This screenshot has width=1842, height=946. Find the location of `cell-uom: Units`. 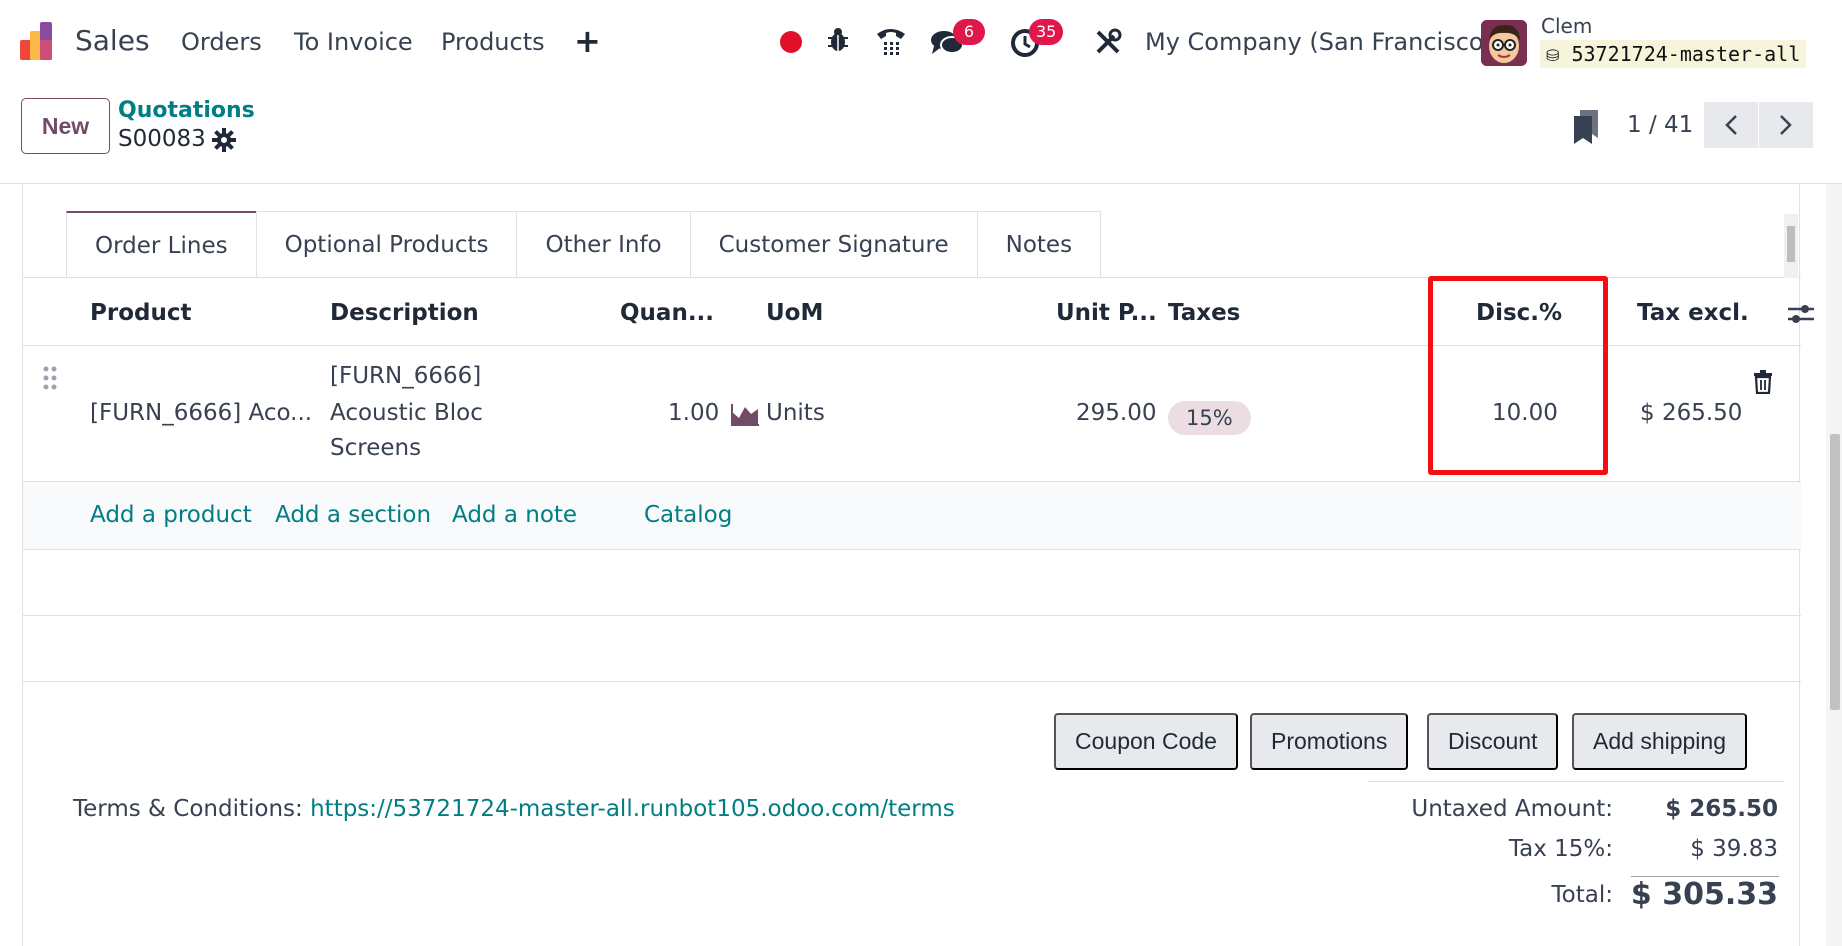

cell-uom: Units is located at coordinates (795, 413).